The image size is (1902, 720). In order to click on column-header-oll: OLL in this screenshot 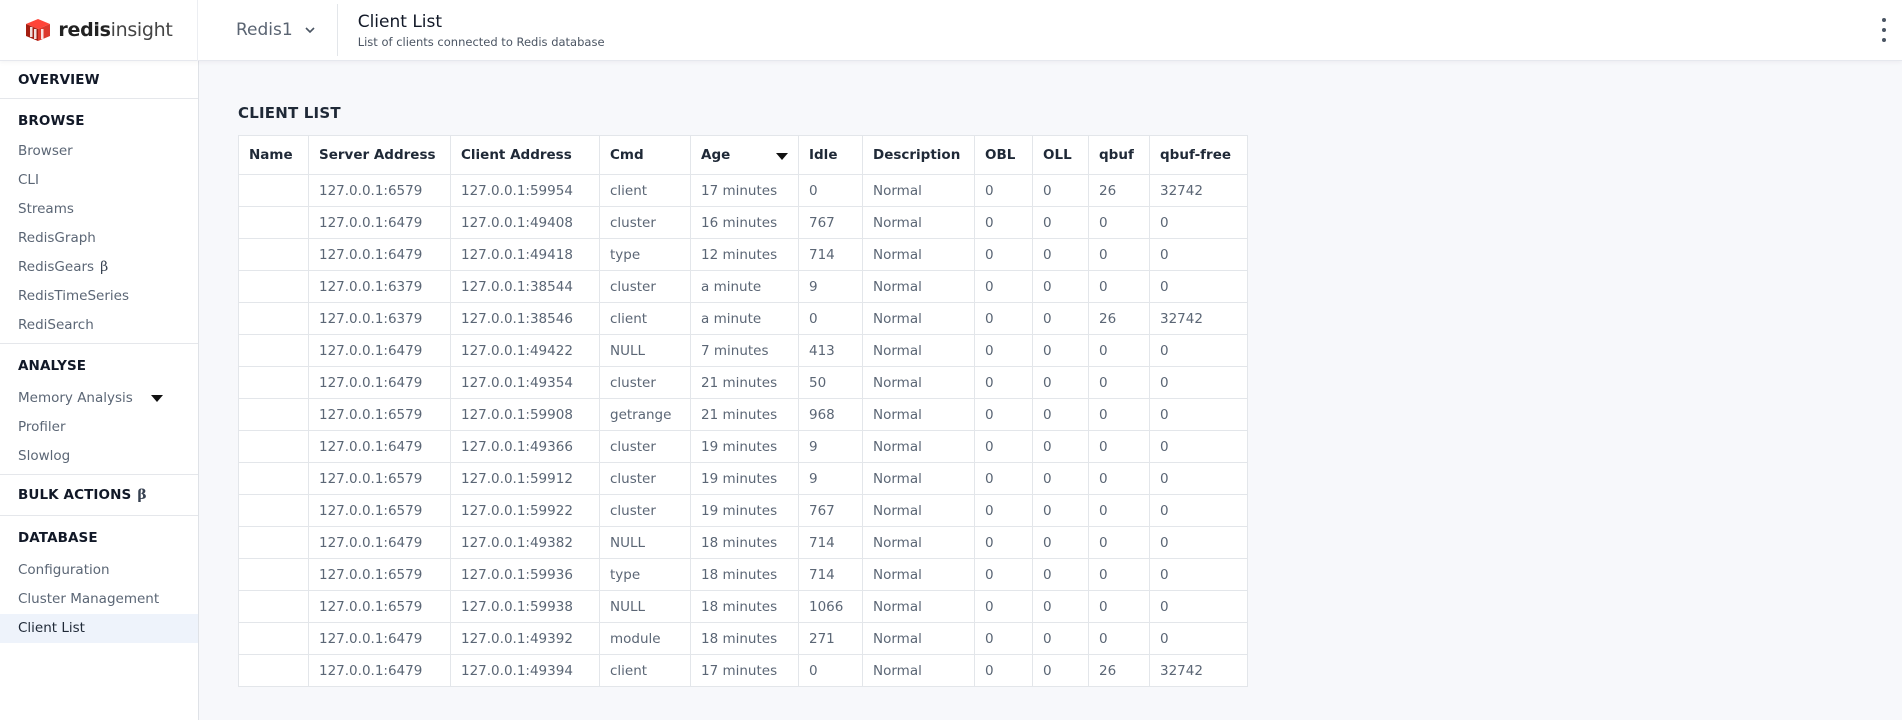, I will do `click(1060, 155)`.